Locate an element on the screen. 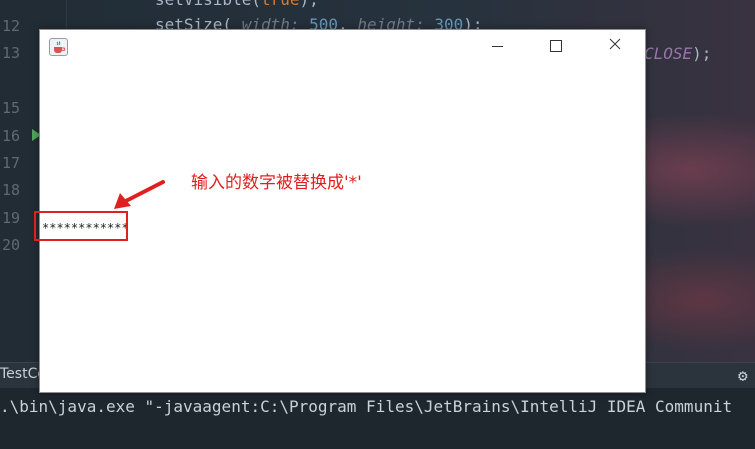  close-button is located at coordinates (614, 46).